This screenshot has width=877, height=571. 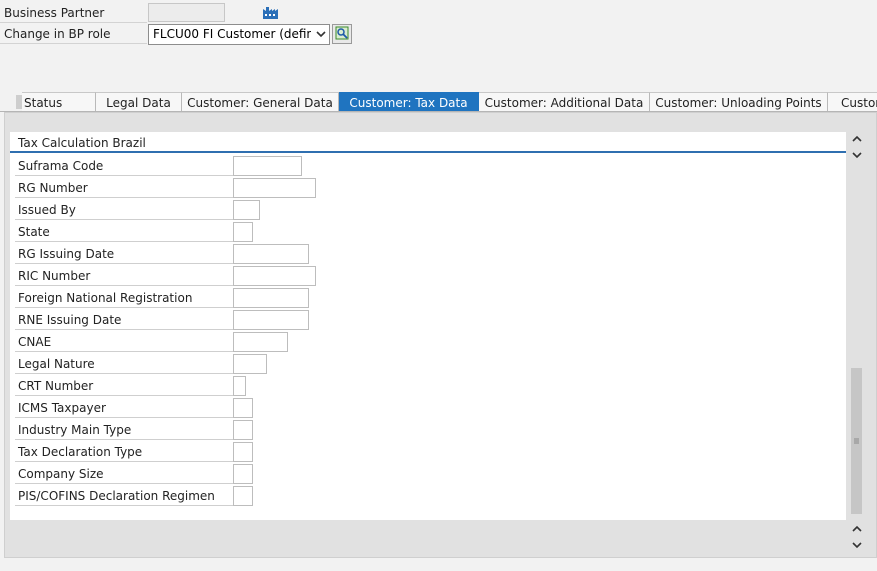 I want to click on foreign-national-registration-label: Foreign National Registration, so click(x=124, y=298).